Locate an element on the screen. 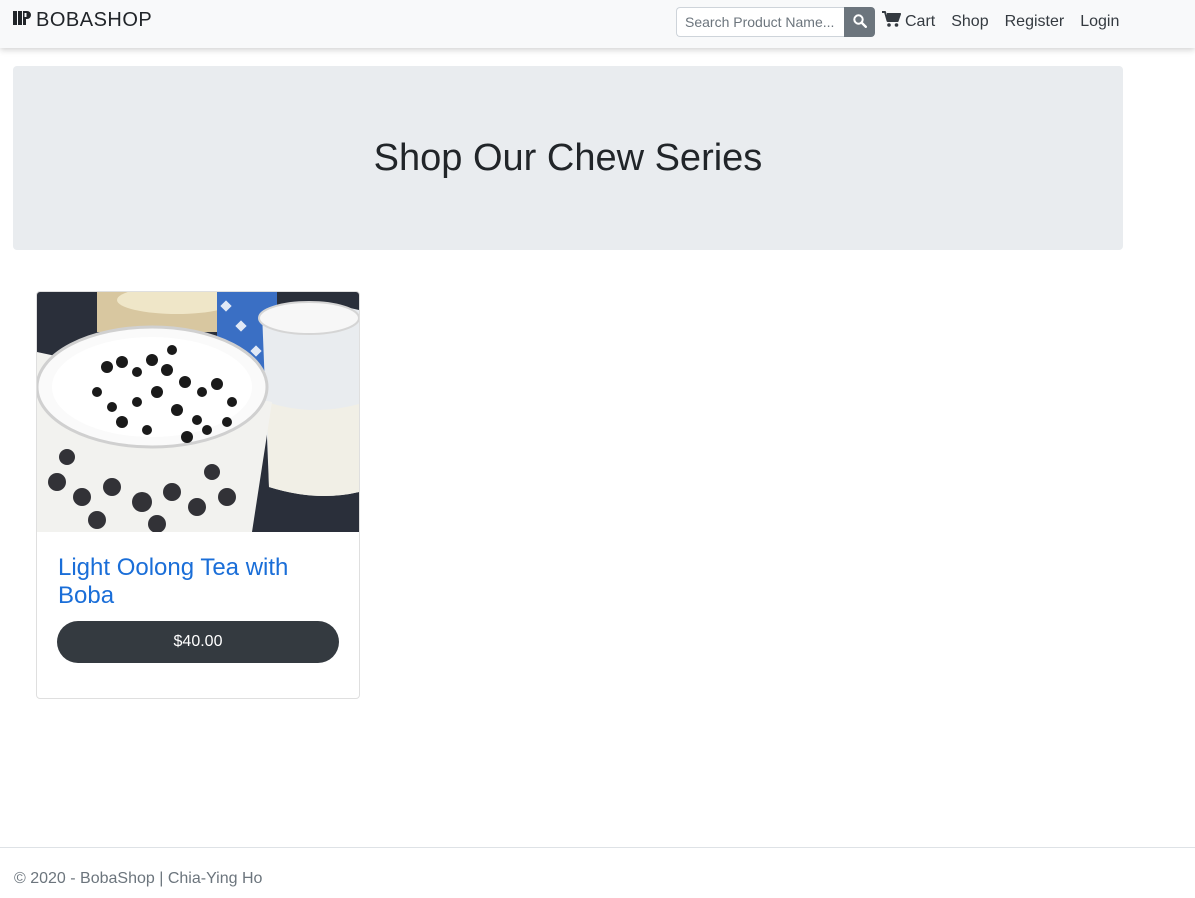 This screenshot has height=898, width=1195. product-card: Light Oolong Tea with Boba $40.00 is located at coordinates (198, 495).